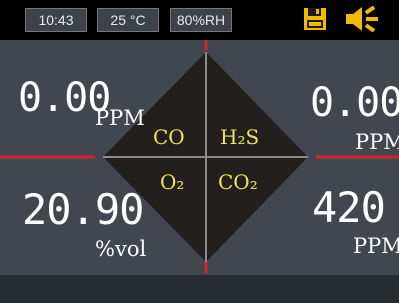 This screenshot has width=399, height=303. What do you see at coordinates (172, 182) in the screenshot?
I see `gas-label-o2: O₂` at bounding box center [172, 182].